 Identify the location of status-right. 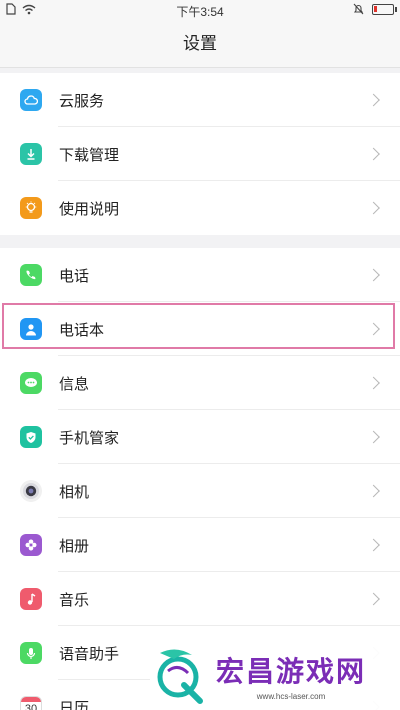
(375, 9).